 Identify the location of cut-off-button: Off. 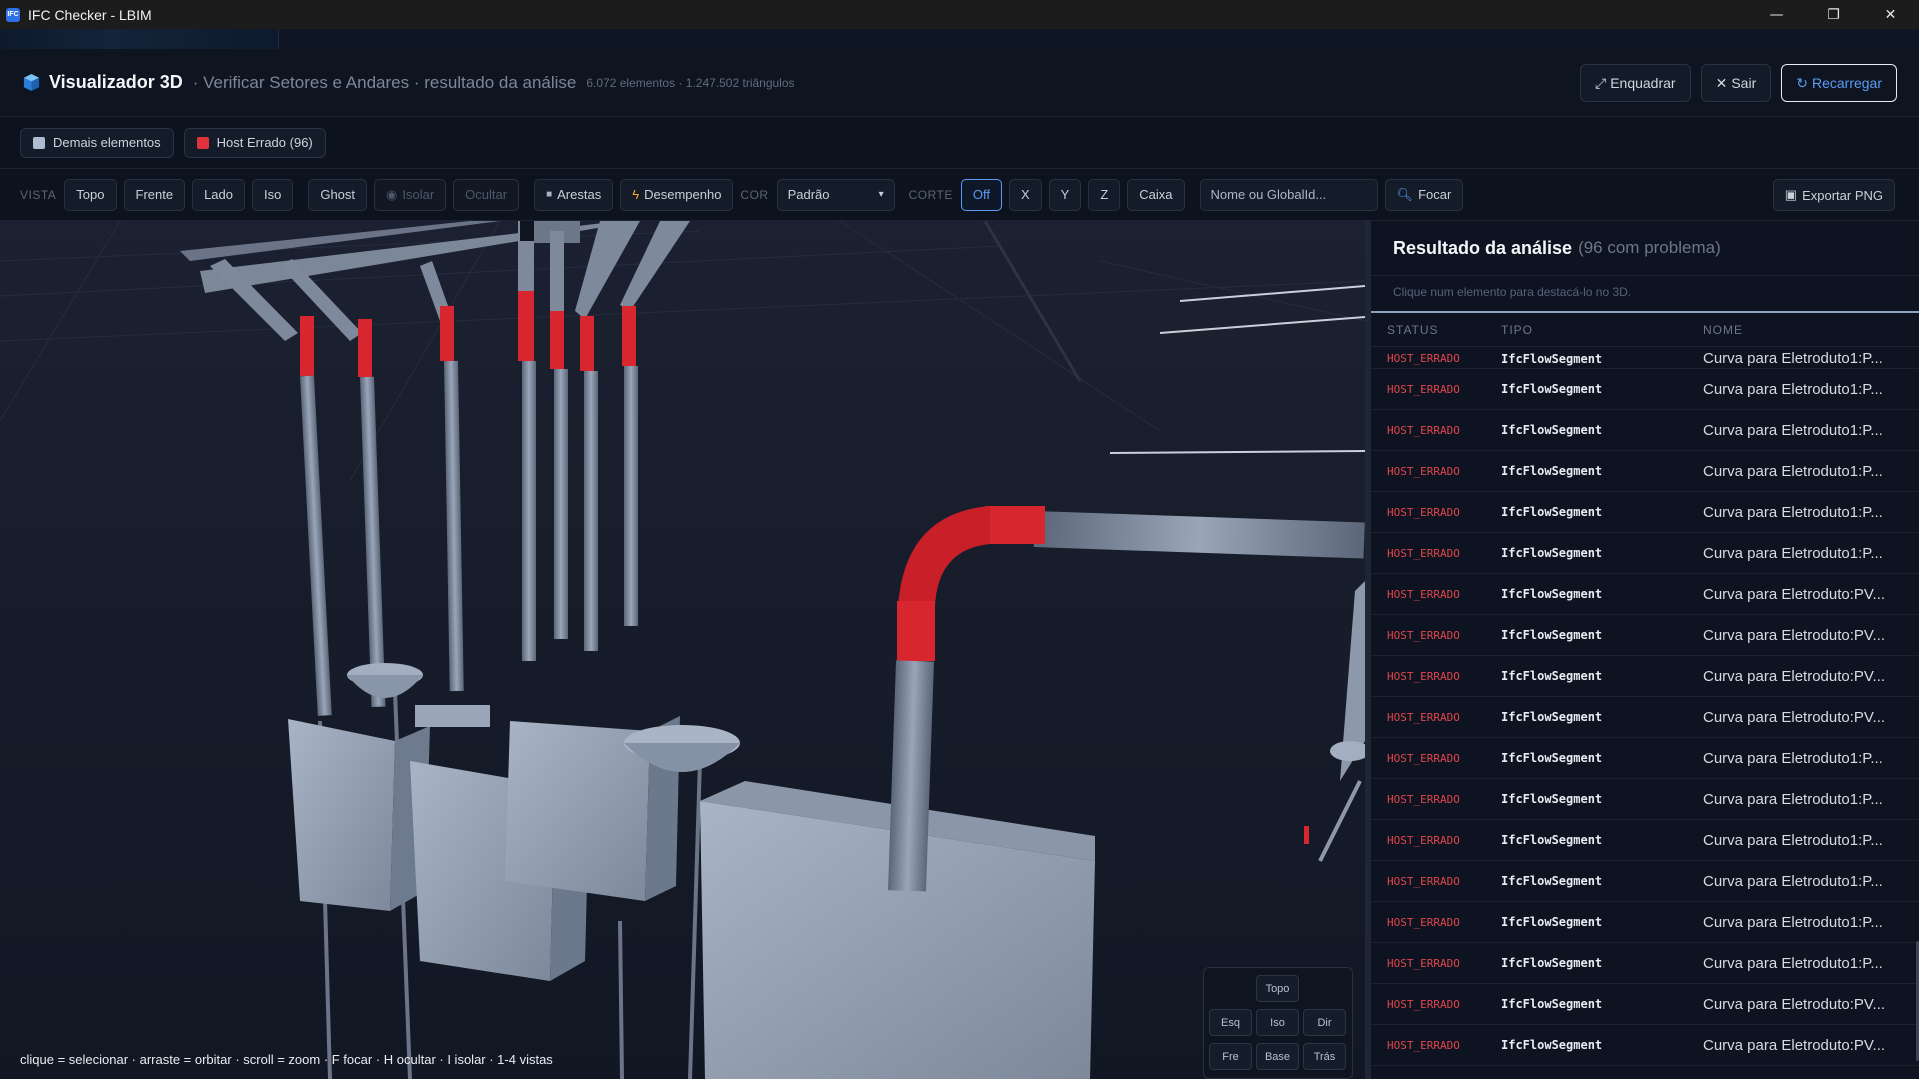
(981, 194).